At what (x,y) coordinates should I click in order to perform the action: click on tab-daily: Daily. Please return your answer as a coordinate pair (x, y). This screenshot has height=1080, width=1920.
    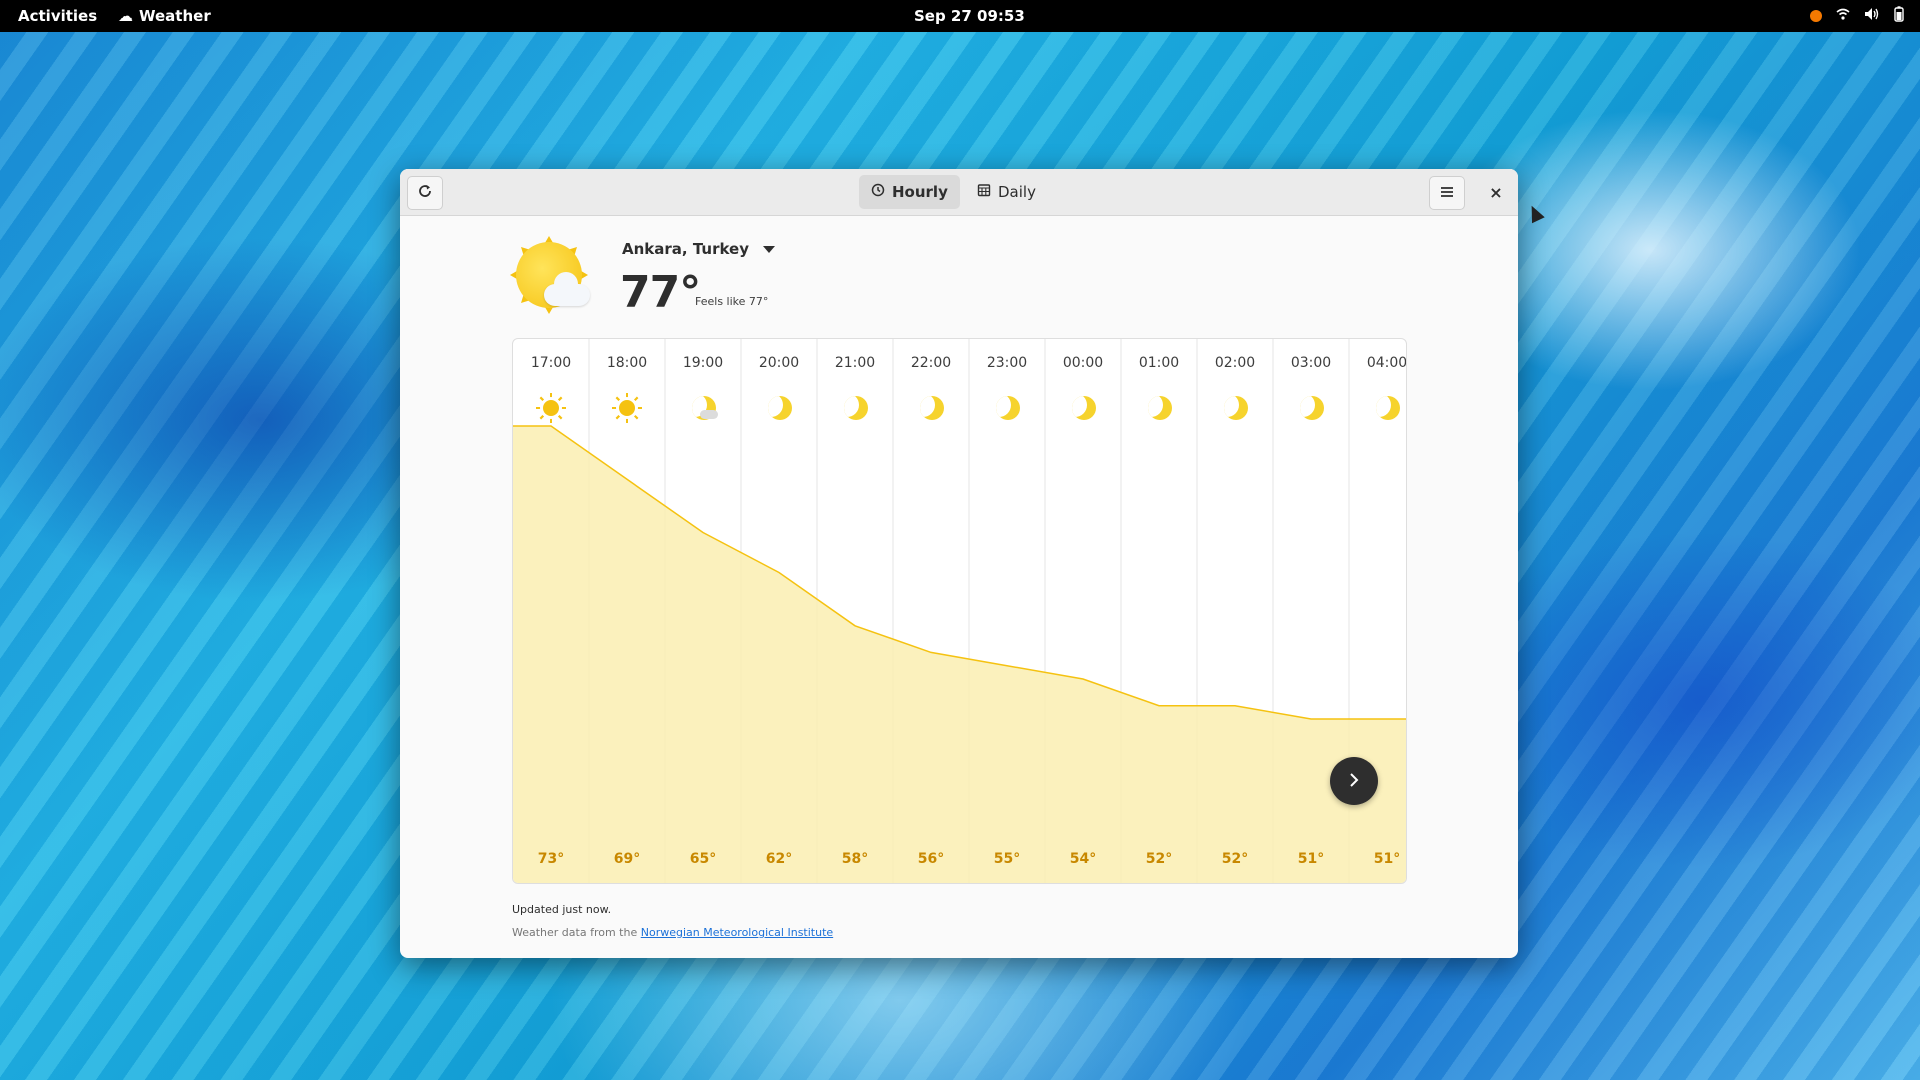
    Looking at the image, I should click on (1006, 192).